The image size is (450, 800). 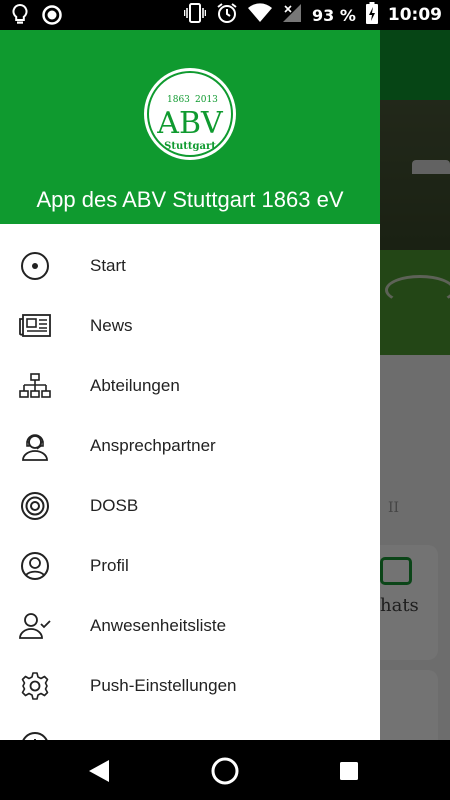 I want to click on menu-item-push-einstellungen: Push-Einstellungen, so click(x=190, y=686).